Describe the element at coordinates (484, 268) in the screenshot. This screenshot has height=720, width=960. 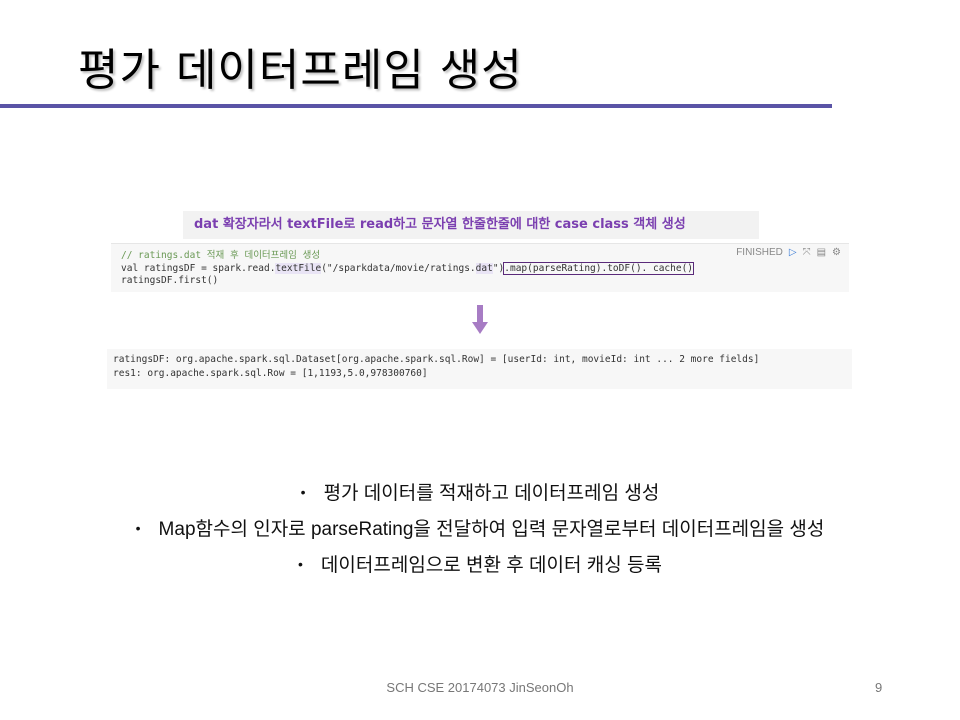
I see `highlight-dat: dat` at that location.